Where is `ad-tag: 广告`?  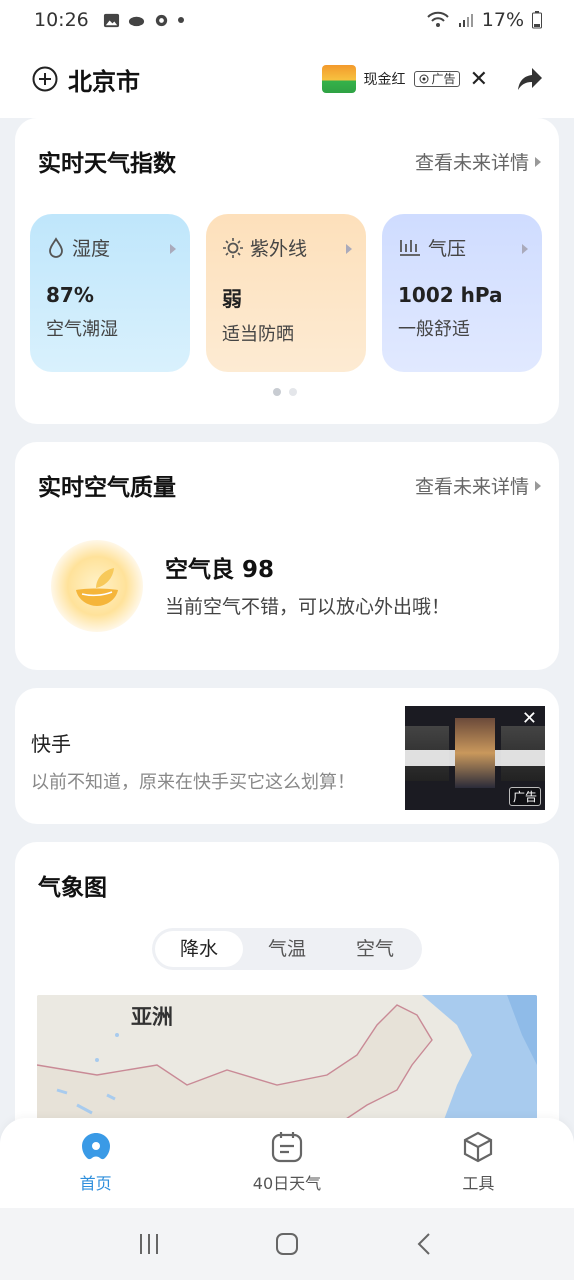 ad-tag: 广告 is located at coordinates (436, 79).